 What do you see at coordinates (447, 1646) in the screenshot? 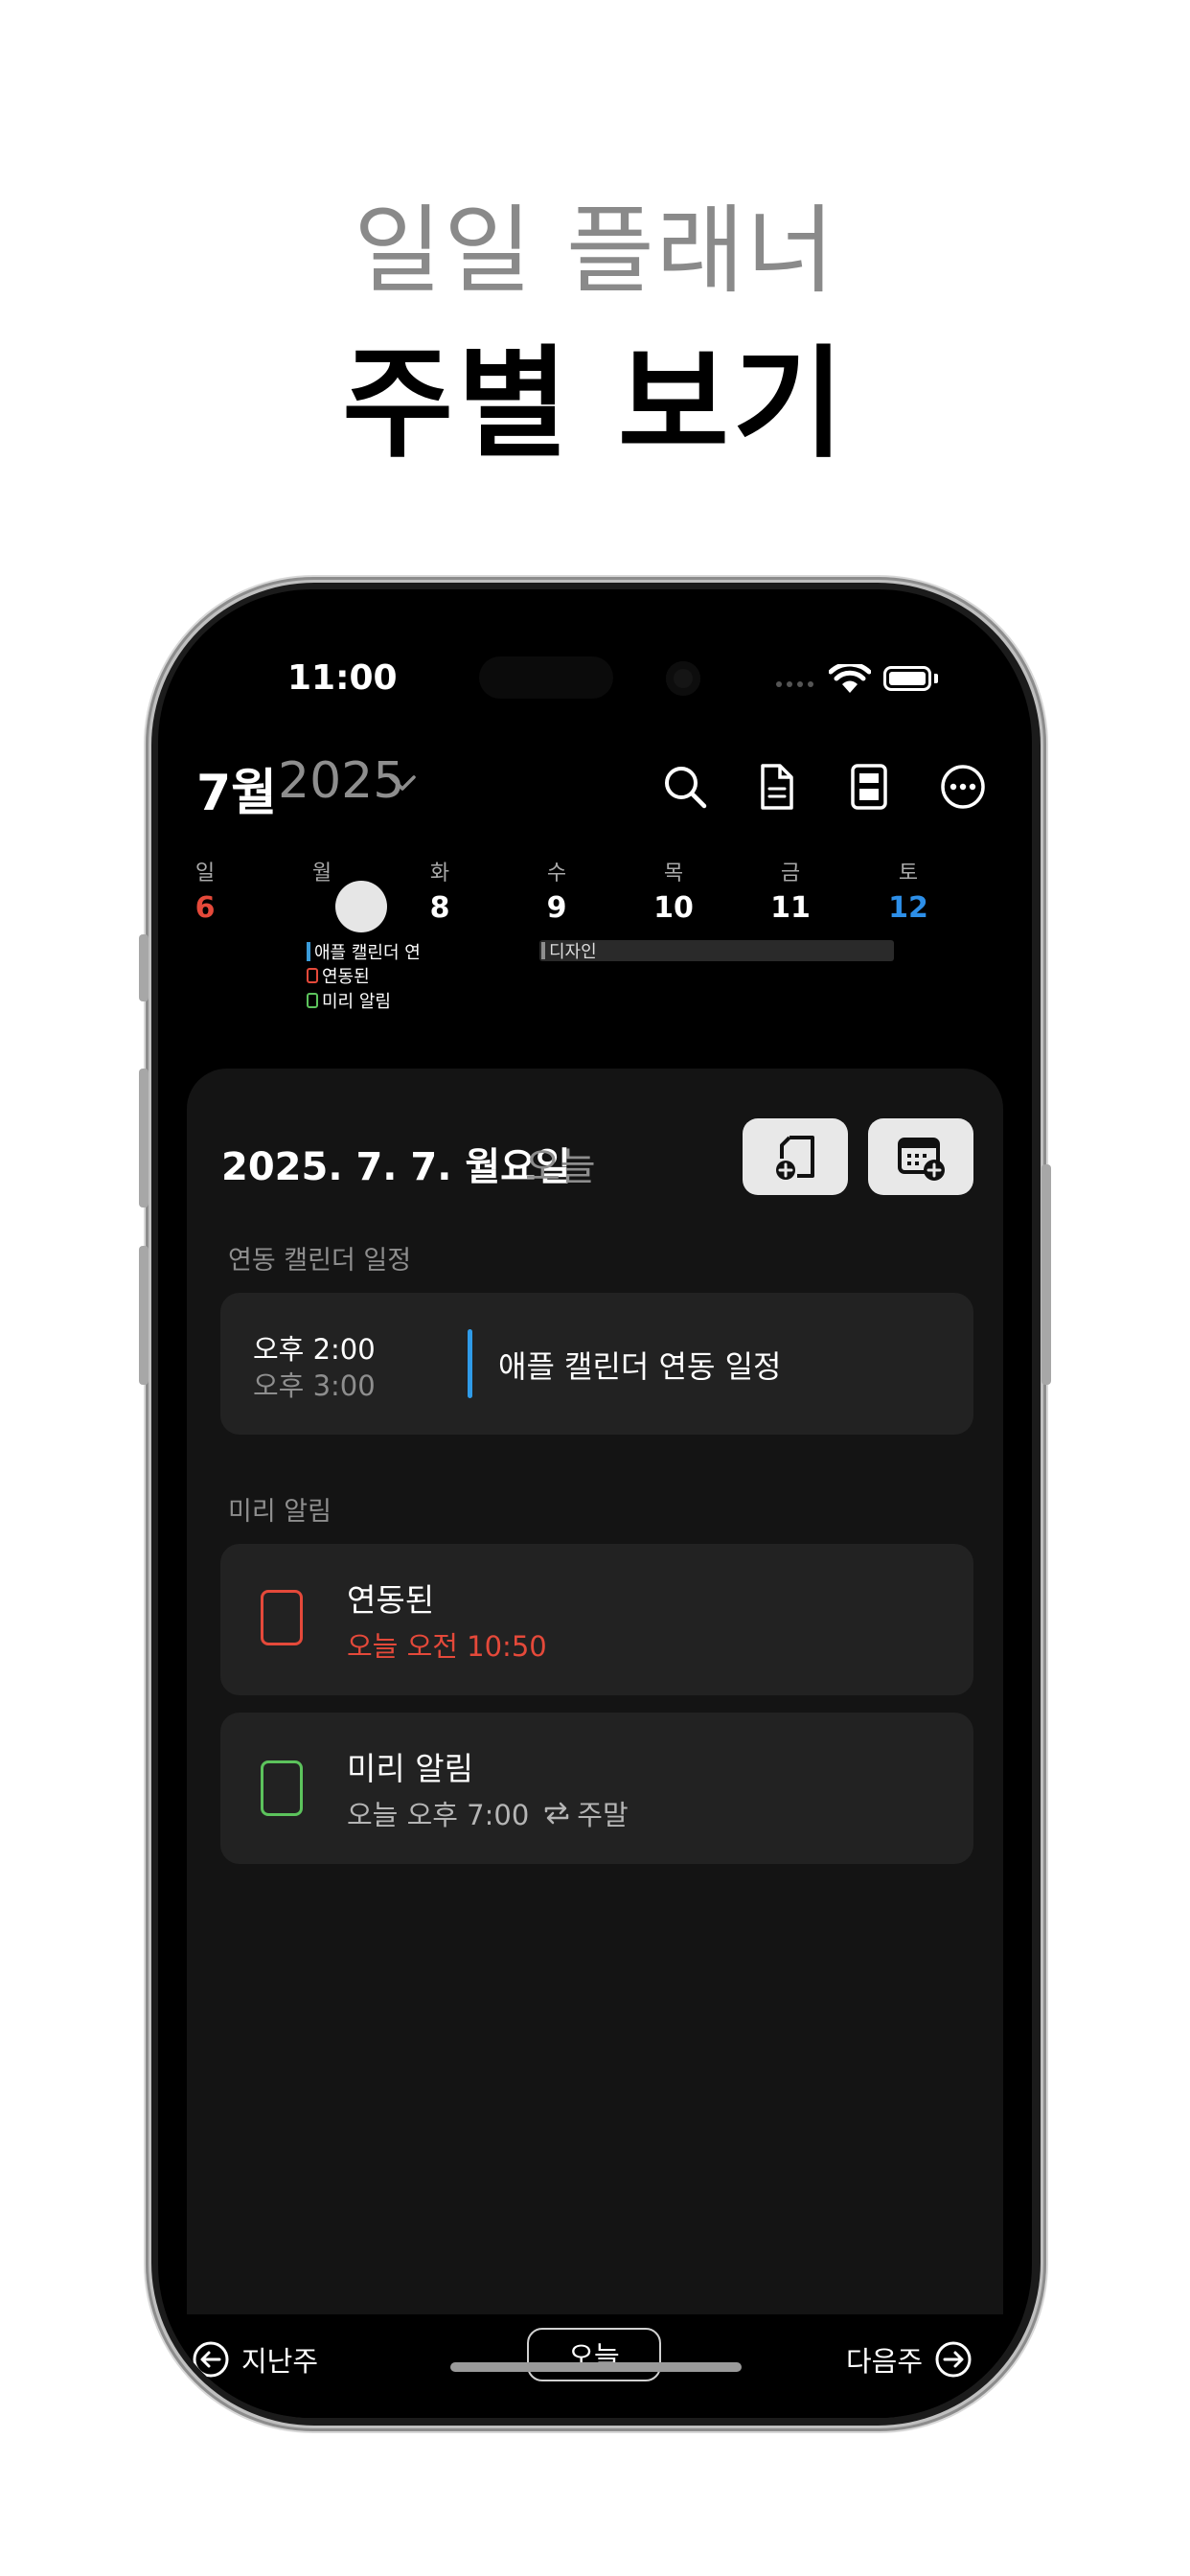
I see `reminder-time: 오늘 오전 10:50` at bounding box center [447, 1646].